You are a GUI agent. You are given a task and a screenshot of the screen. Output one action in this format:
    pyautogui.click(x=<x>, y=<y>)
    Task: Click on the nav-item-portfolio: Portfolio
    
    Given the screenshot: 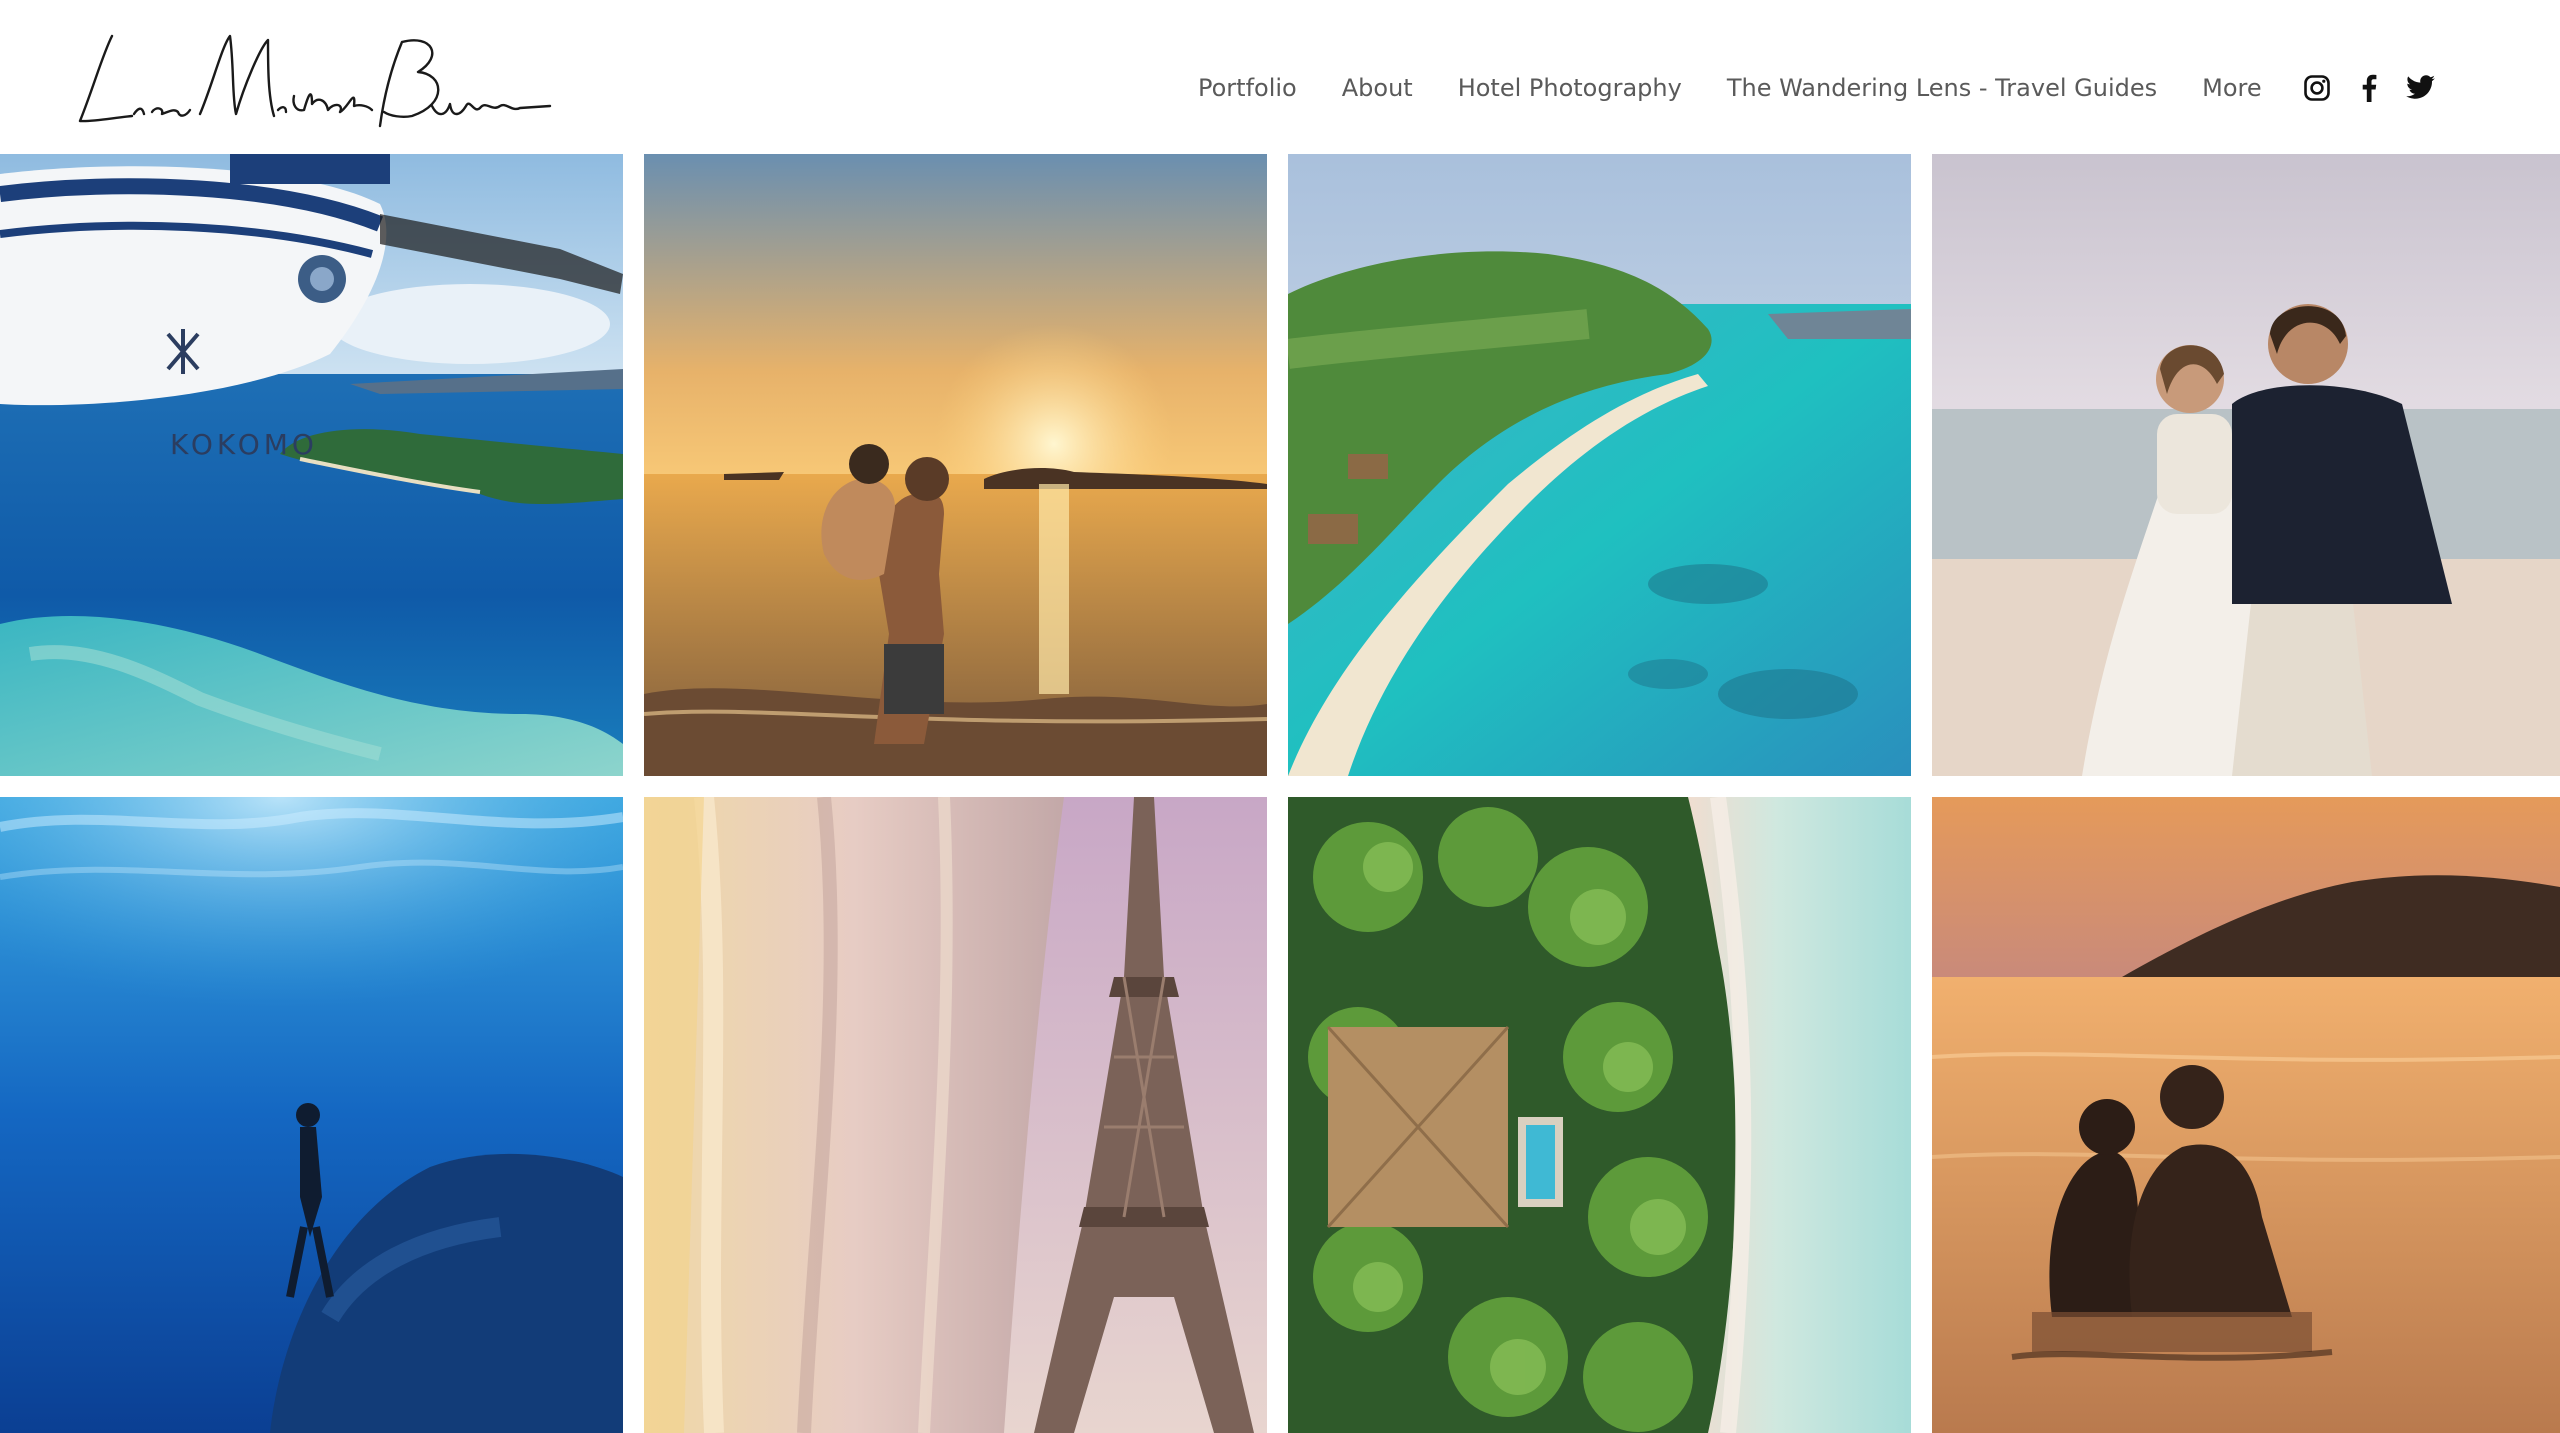 What is the action you would take?
    pyautogui.click(x=1247, y=88)
    